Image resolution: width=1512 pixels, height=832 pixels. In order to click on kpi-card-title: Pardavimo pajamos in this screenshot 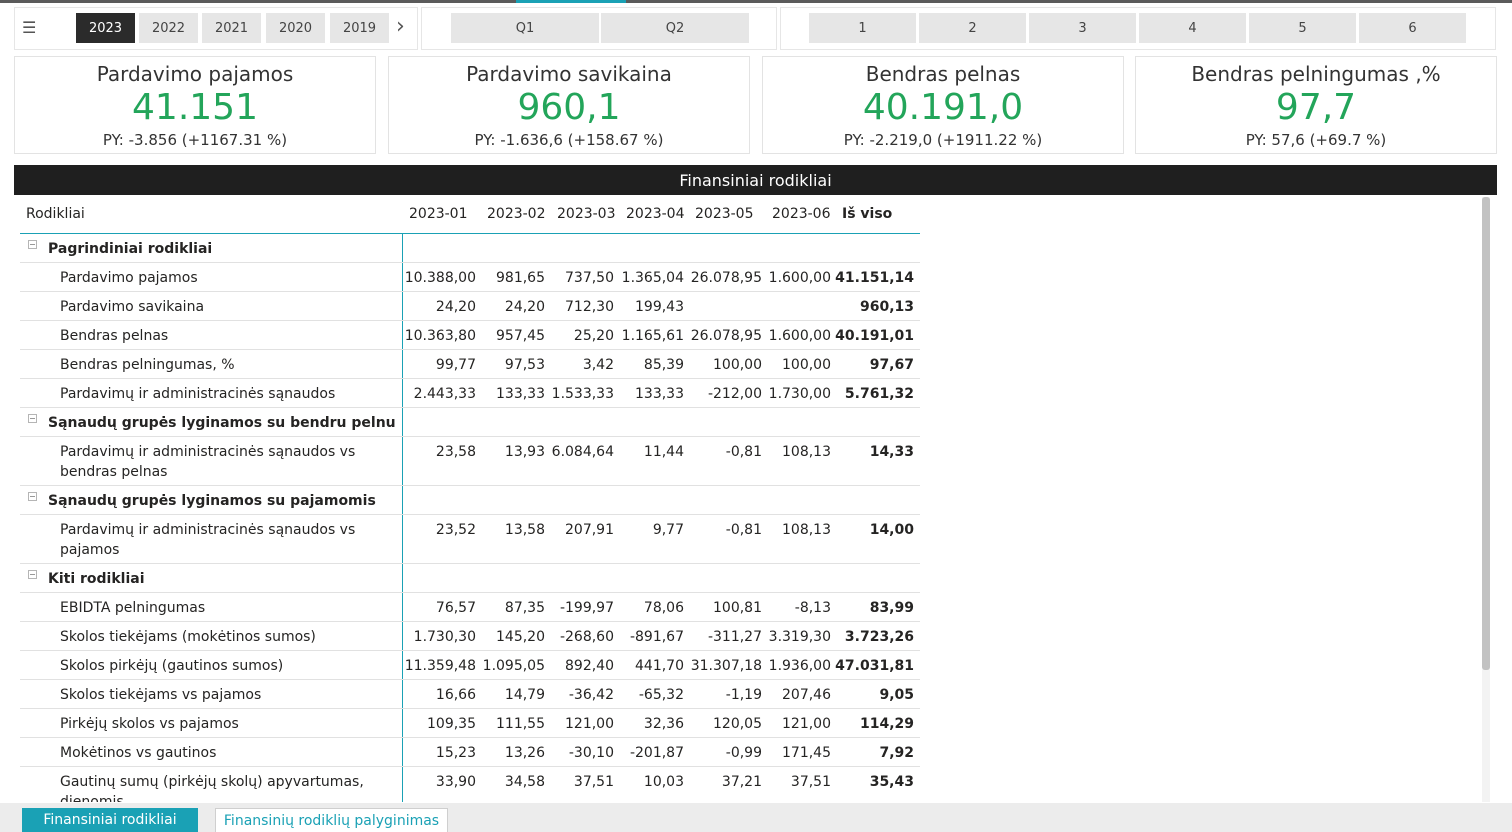, I will do `click(195, 74)`.